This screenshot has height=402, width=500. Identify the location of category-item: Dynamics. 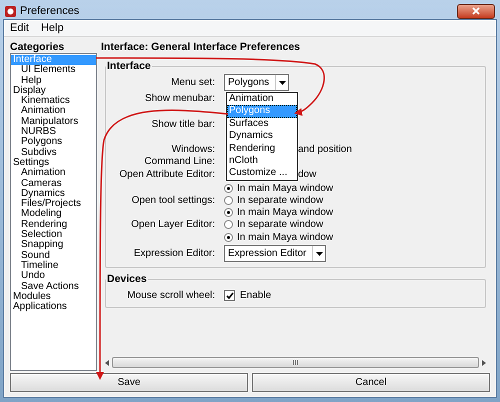
(53, 194).